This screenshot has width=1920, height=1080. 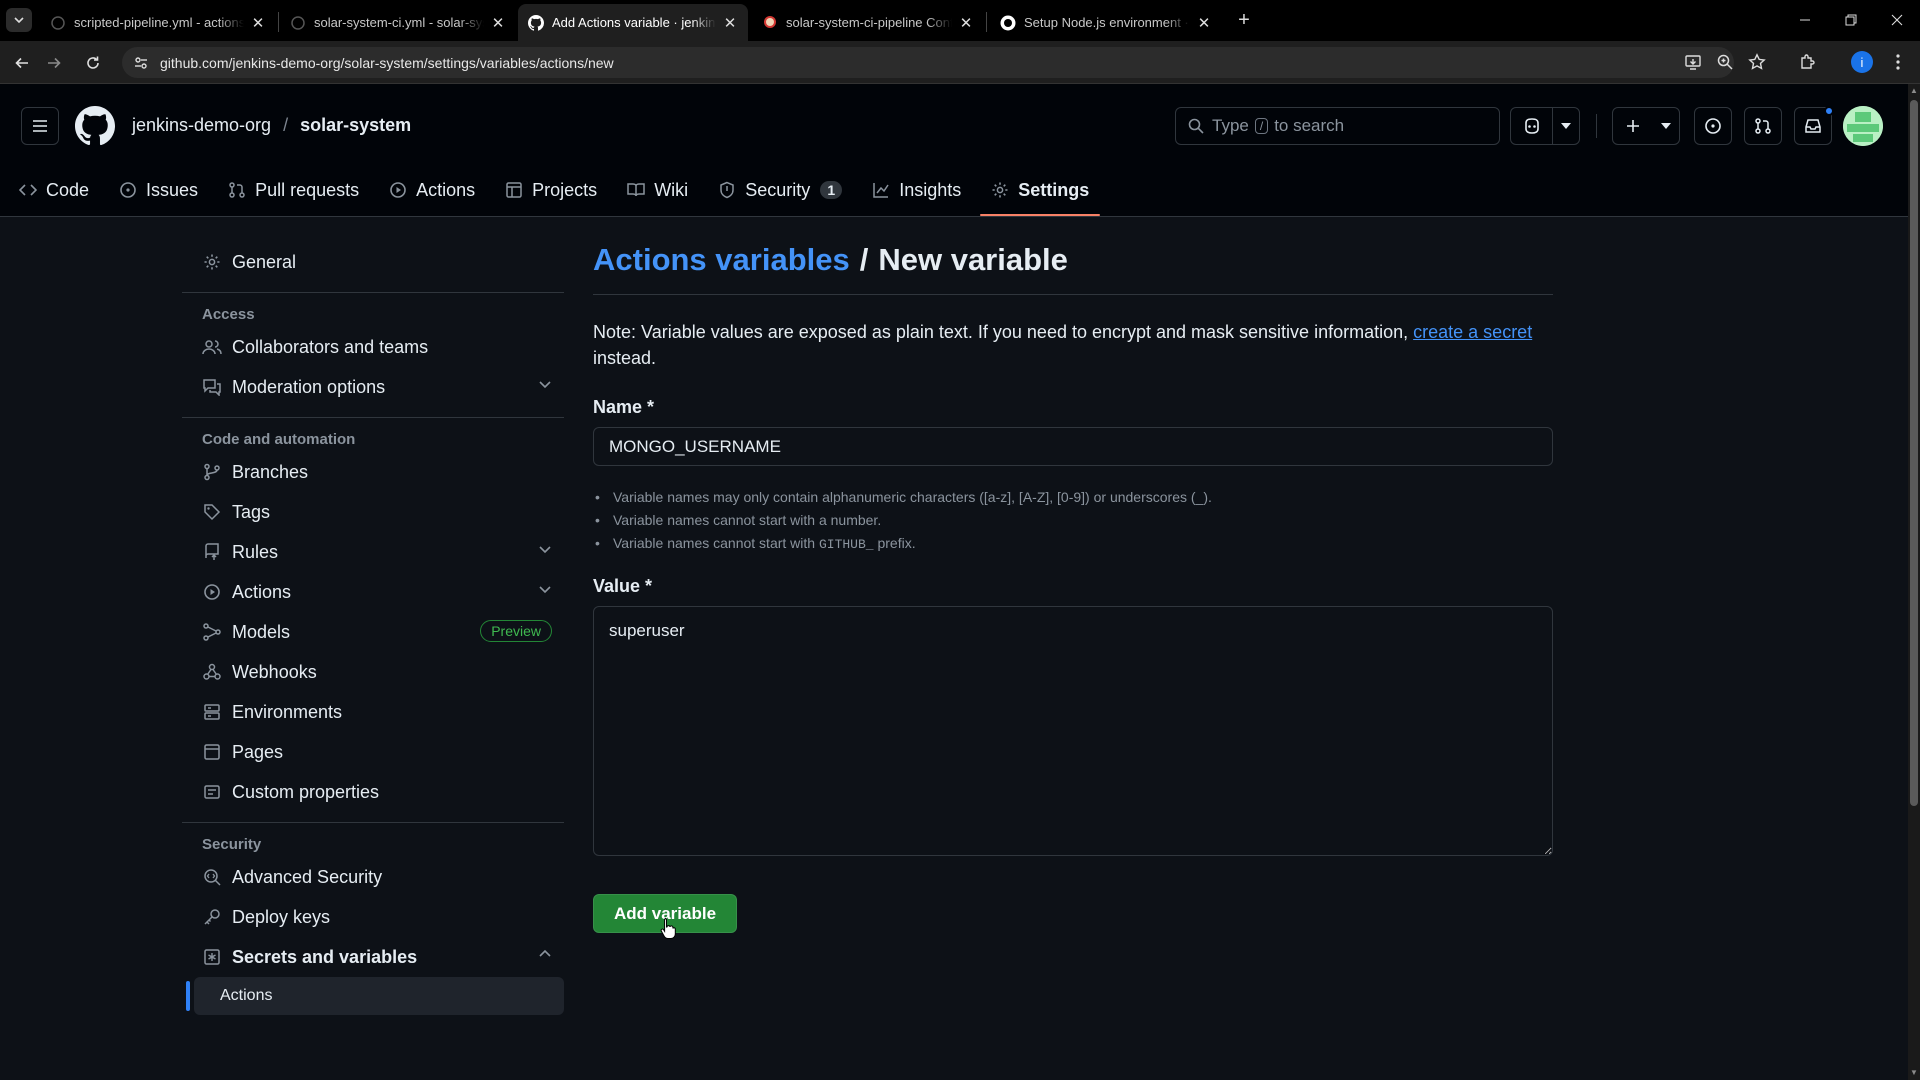 I want to click on name-label: Name *, so click(x=624, y=407).